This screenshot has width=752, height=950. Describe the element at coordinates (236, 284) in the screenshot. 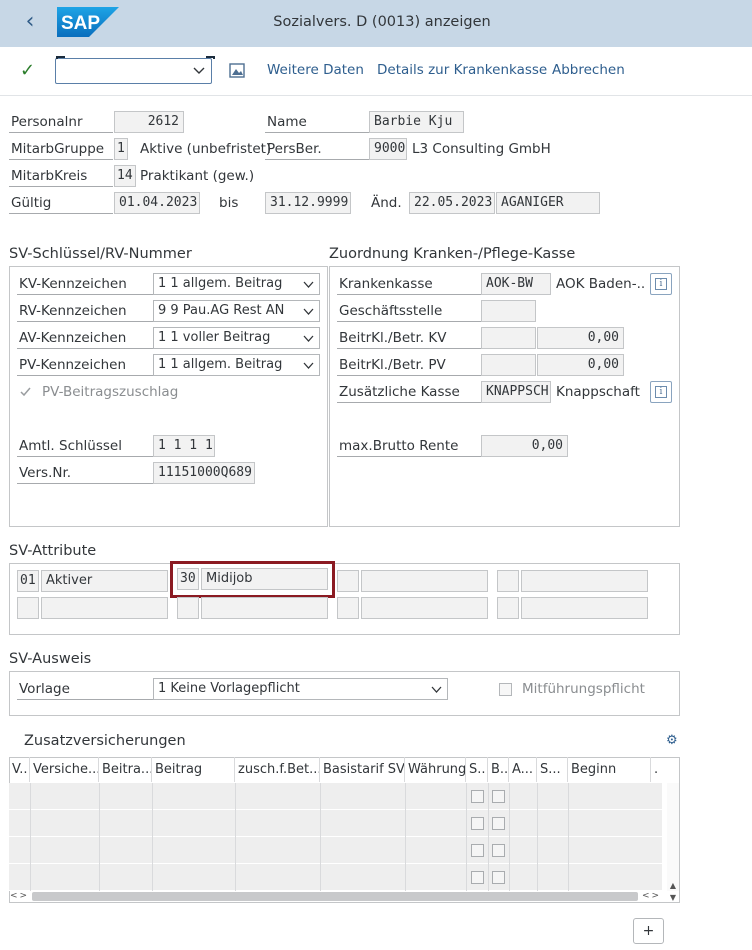

I see `kv-kennzeichen-dropdown: 1 1 allgem. Beitrag` at that location.